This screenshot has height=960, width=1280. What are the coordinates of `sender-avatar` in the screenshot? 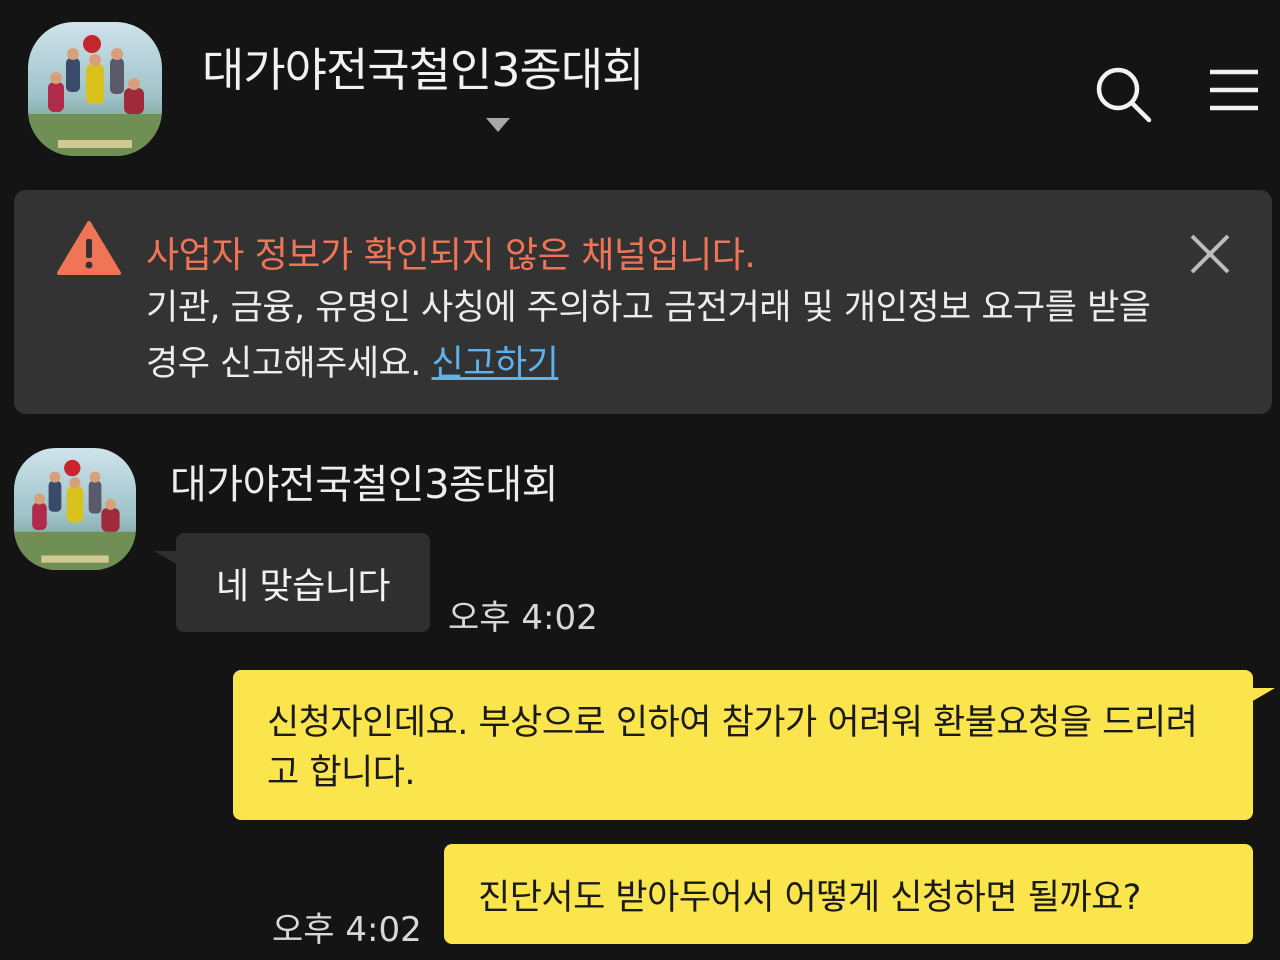 It's located at (75, 509).